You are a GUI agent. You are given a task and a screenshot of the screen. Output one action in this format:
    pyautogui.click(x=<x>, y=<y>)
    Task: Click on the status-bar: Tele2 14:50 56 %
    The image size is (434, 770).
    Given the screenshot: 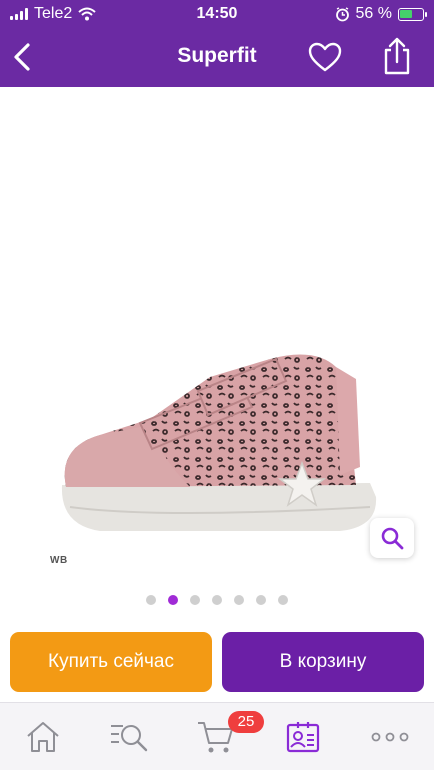 What is the action you would take?
    pyautogui.click(x=217, y=14)
    